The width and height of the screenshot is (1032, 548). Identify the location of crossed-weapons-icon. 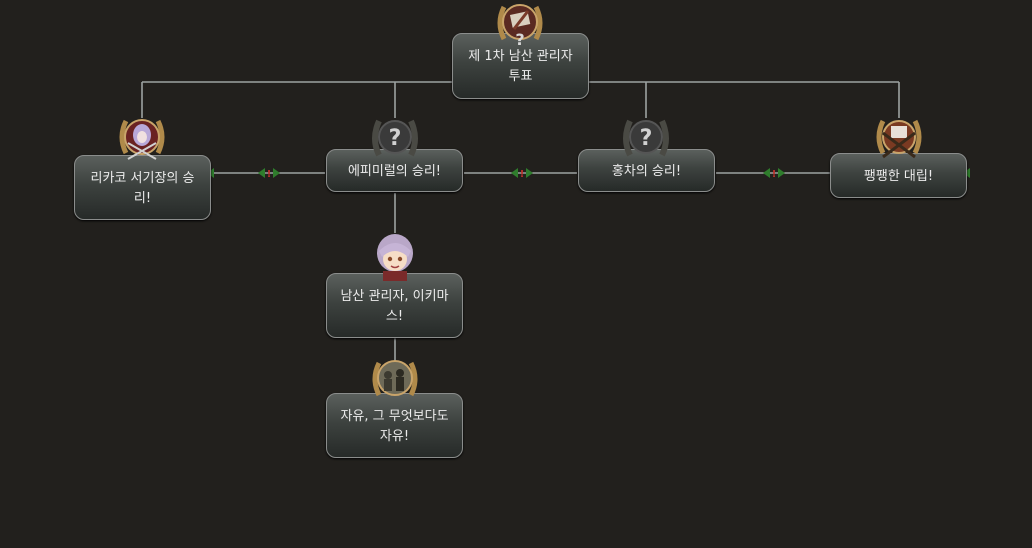
(899, 139).